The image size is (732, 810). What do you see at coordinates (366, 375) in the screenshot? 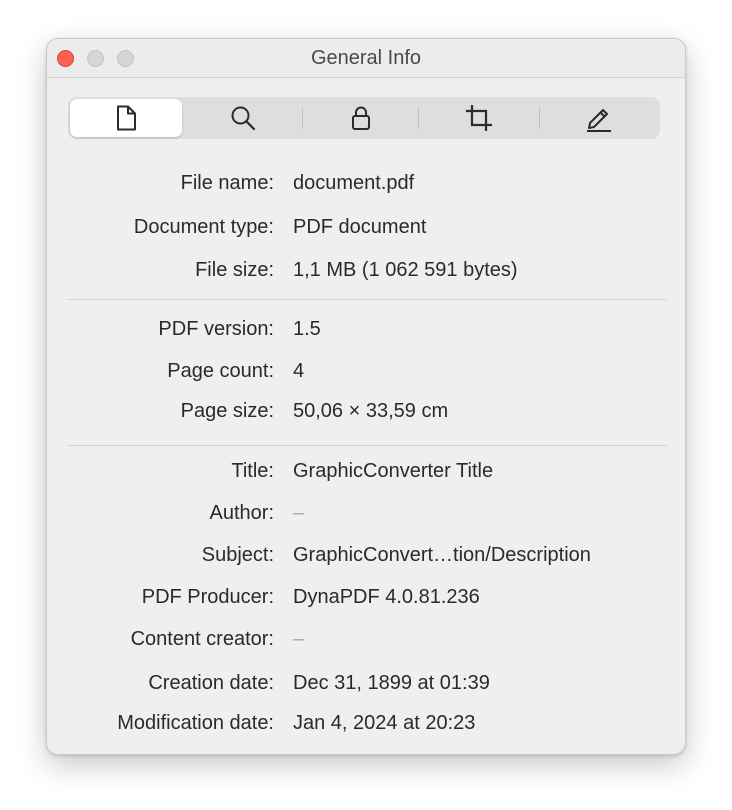
I see `info-row-page-count: Page count: 4` at bounding box center [366, 375].